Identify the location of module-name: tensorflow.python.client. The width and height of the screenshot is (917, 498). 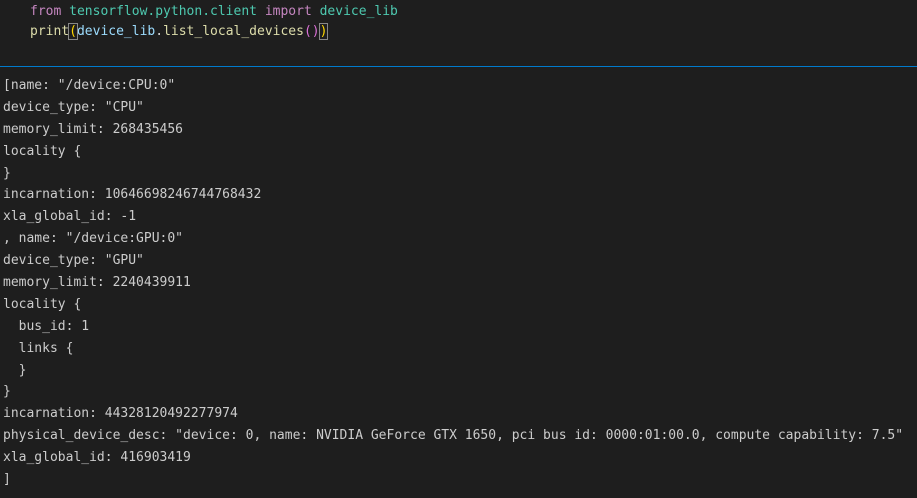
(163, 11).